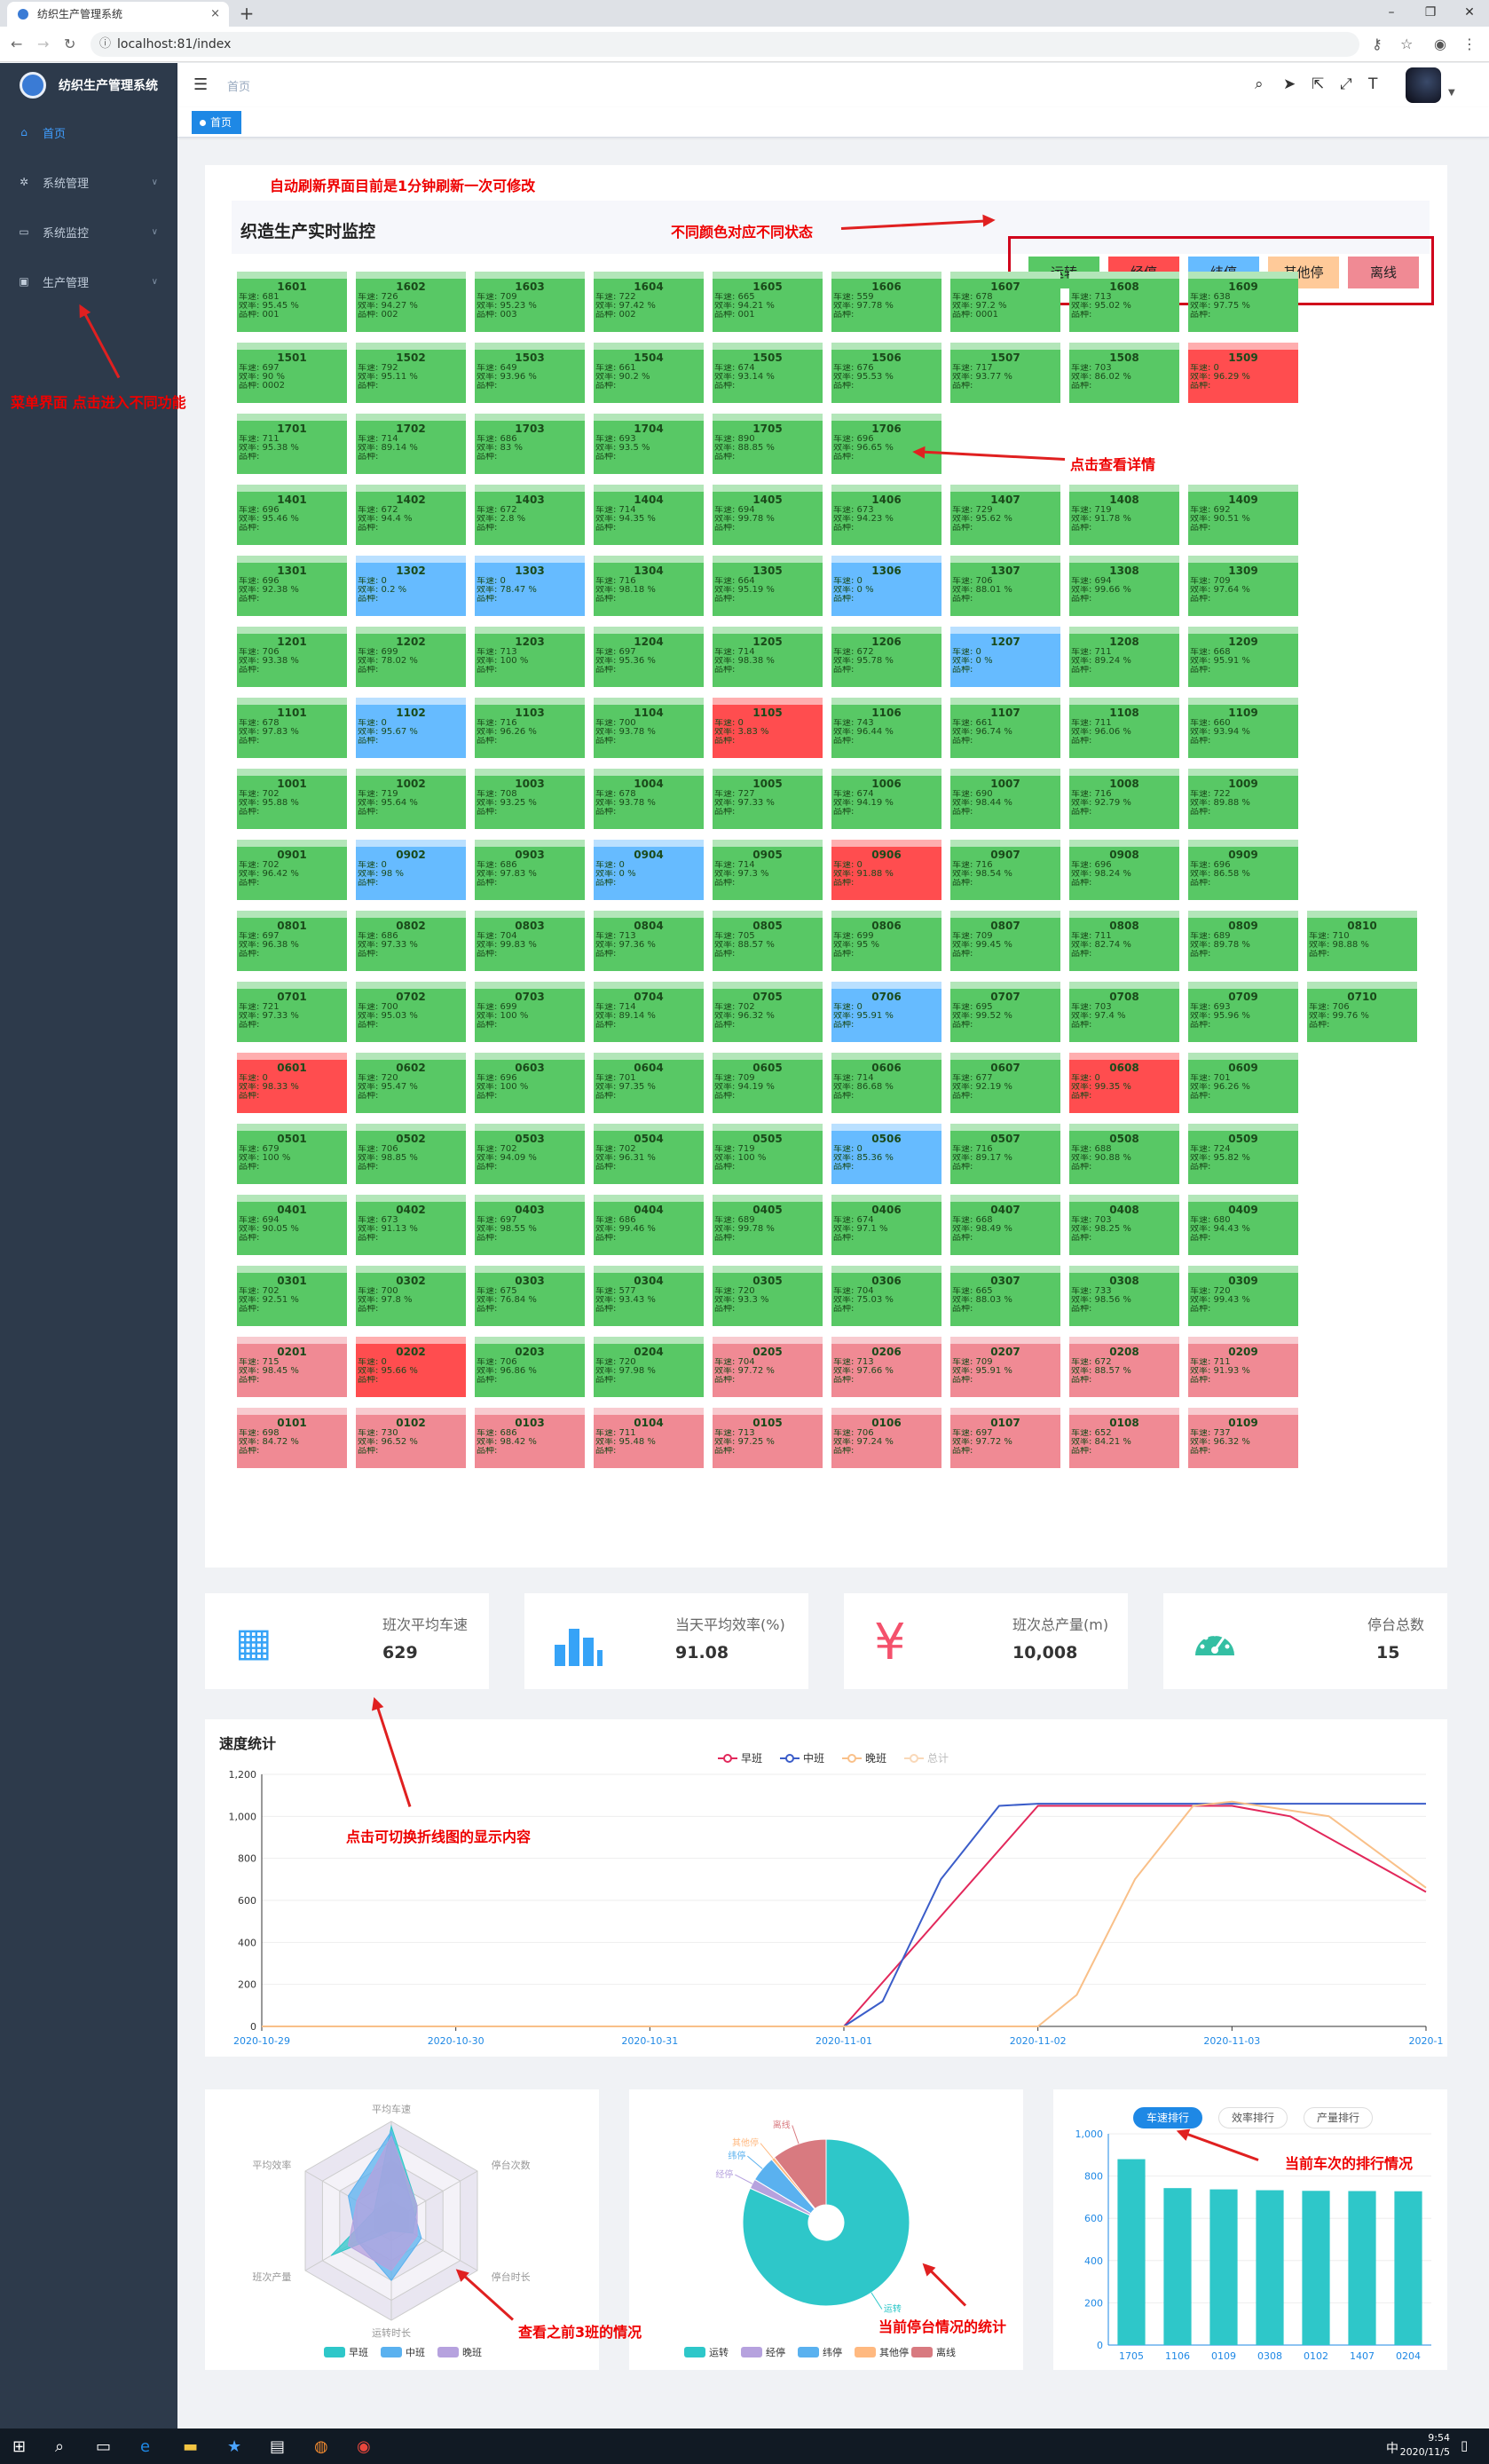  I want to click on machine-tile: 1409 车速: 692 效率: 90.51 % 品种:, so click(1243, 515).